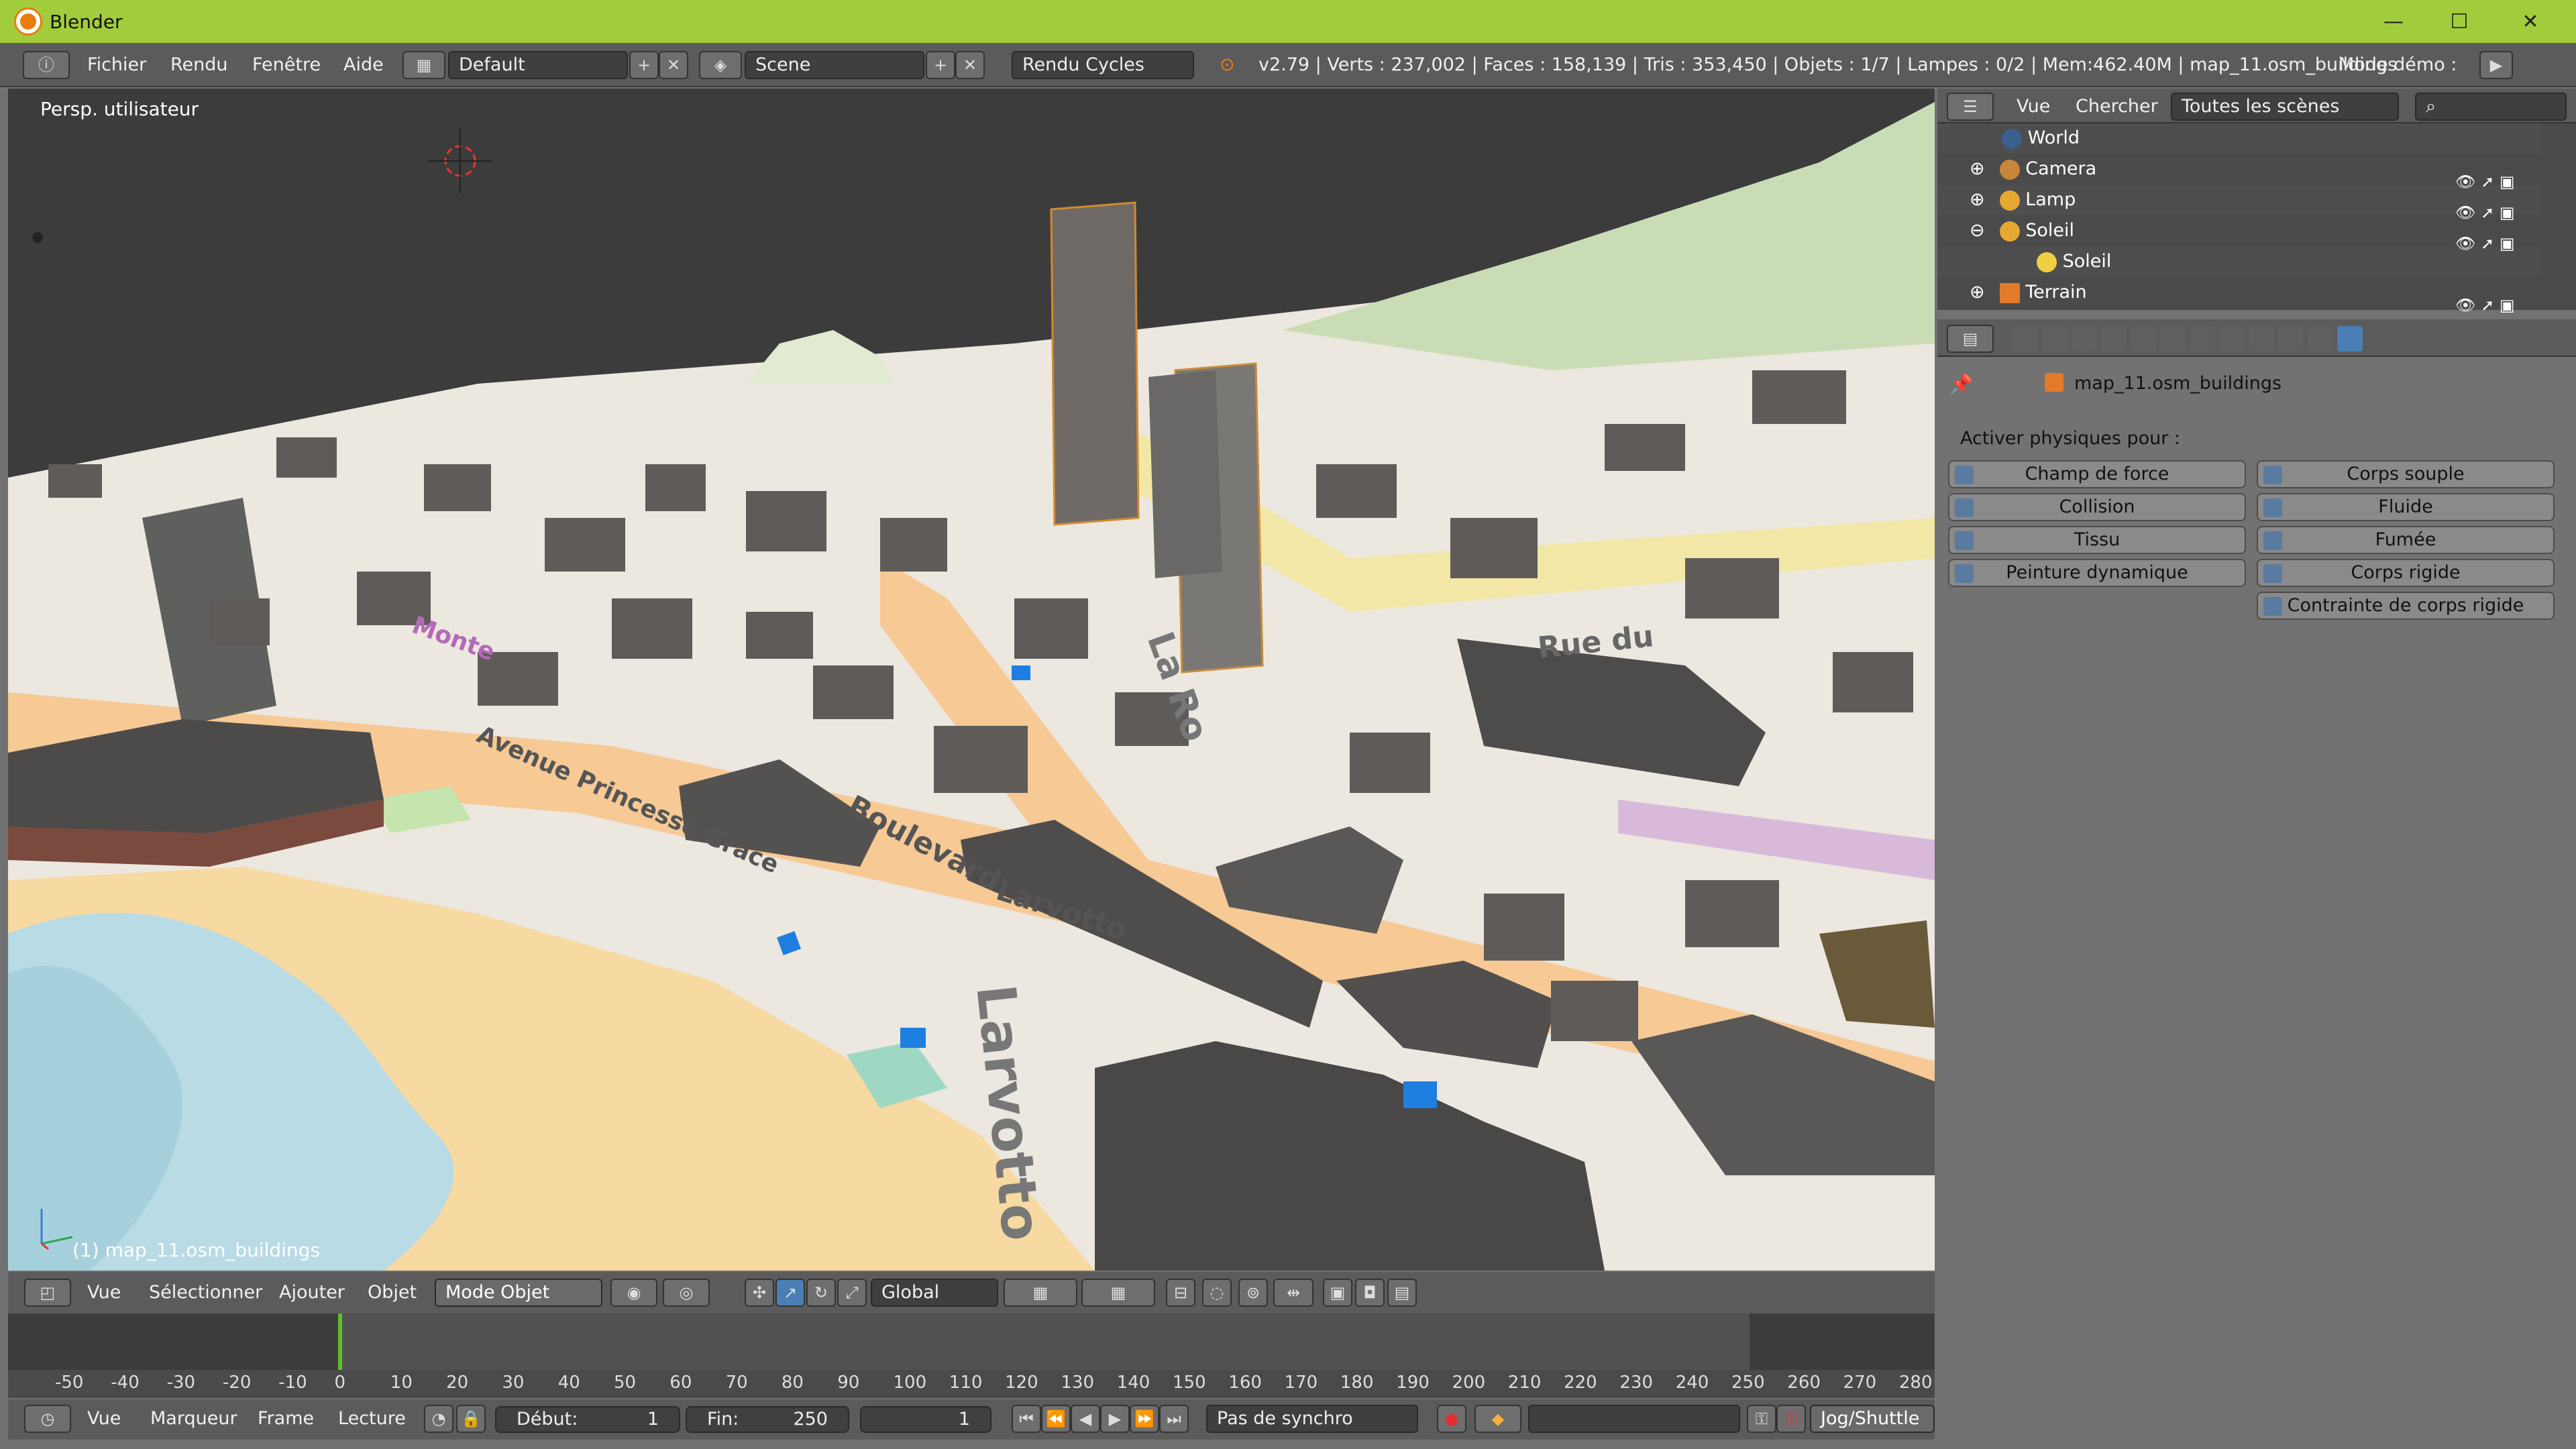 This screenshot has width=2576, height=1449. I want to click on record-icon: ●, so click(1451, 1419).